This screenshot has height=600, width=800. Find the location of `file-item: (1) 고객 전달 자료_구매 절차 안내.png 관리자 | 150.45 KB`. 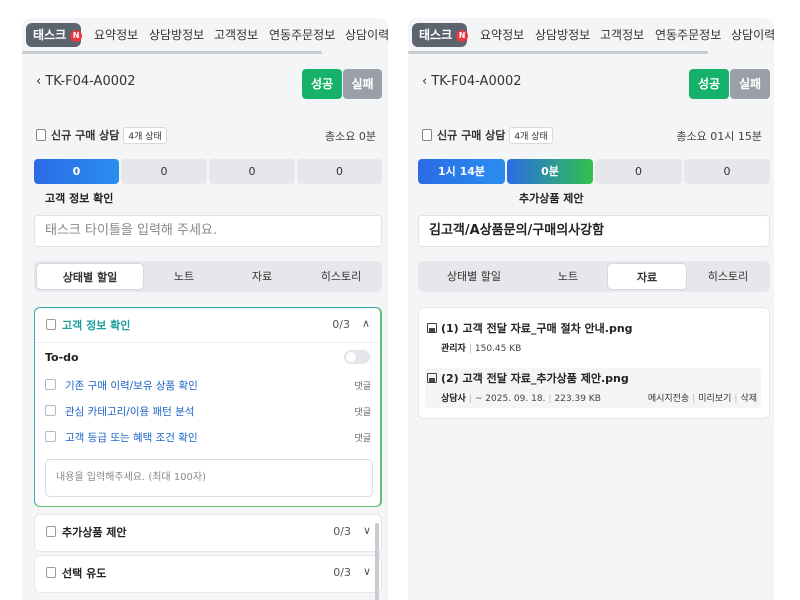

file-item: (1) 고객 전달 자료_구매 절차 안내.png 관리자 | 150.45 KB is located at coordinates (593, 337).